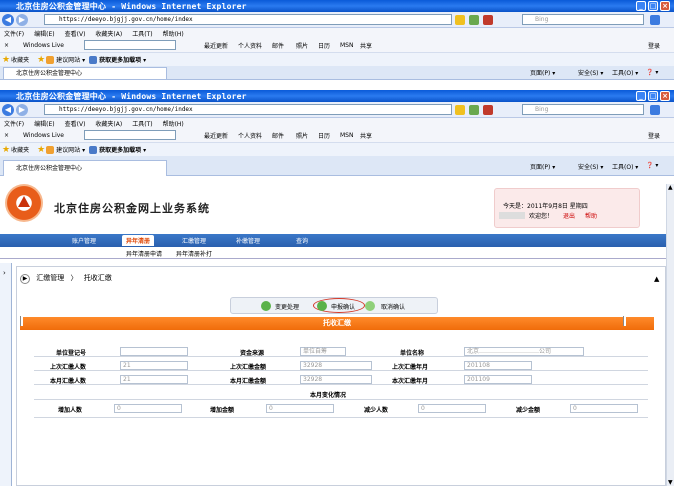 The width and height of the screenshot is (674, 486). Describe the element at coordinates (452, 408) in the screenshot. I see `reduce-people-field: 0` at that location.